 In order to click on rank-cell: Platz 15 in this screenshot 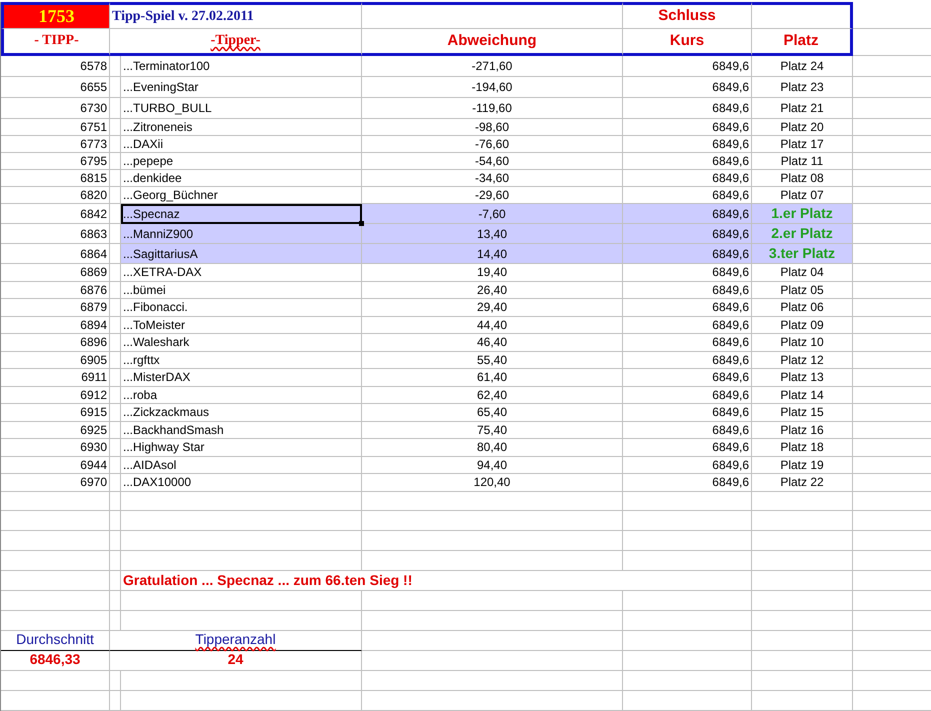, I will do `click(802, 413)`.